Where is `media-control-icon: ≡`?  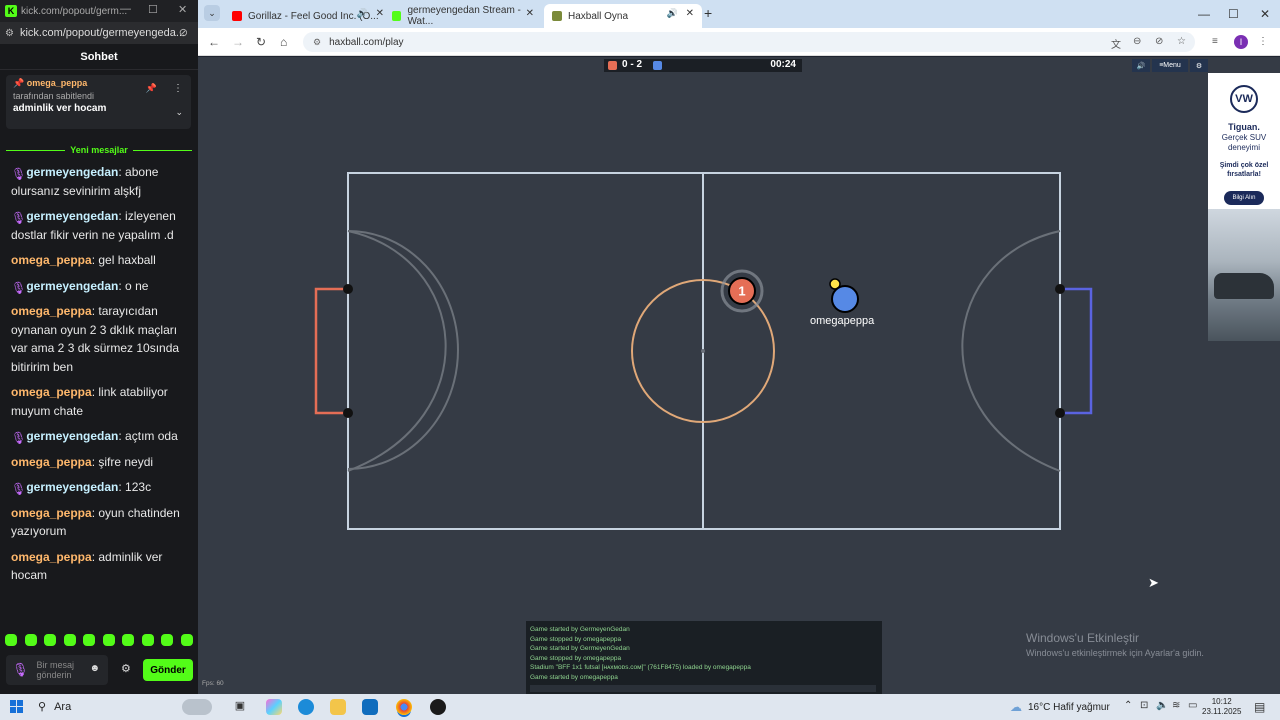
media-control-icon: ≡ is located at coordinates (1215, 41).